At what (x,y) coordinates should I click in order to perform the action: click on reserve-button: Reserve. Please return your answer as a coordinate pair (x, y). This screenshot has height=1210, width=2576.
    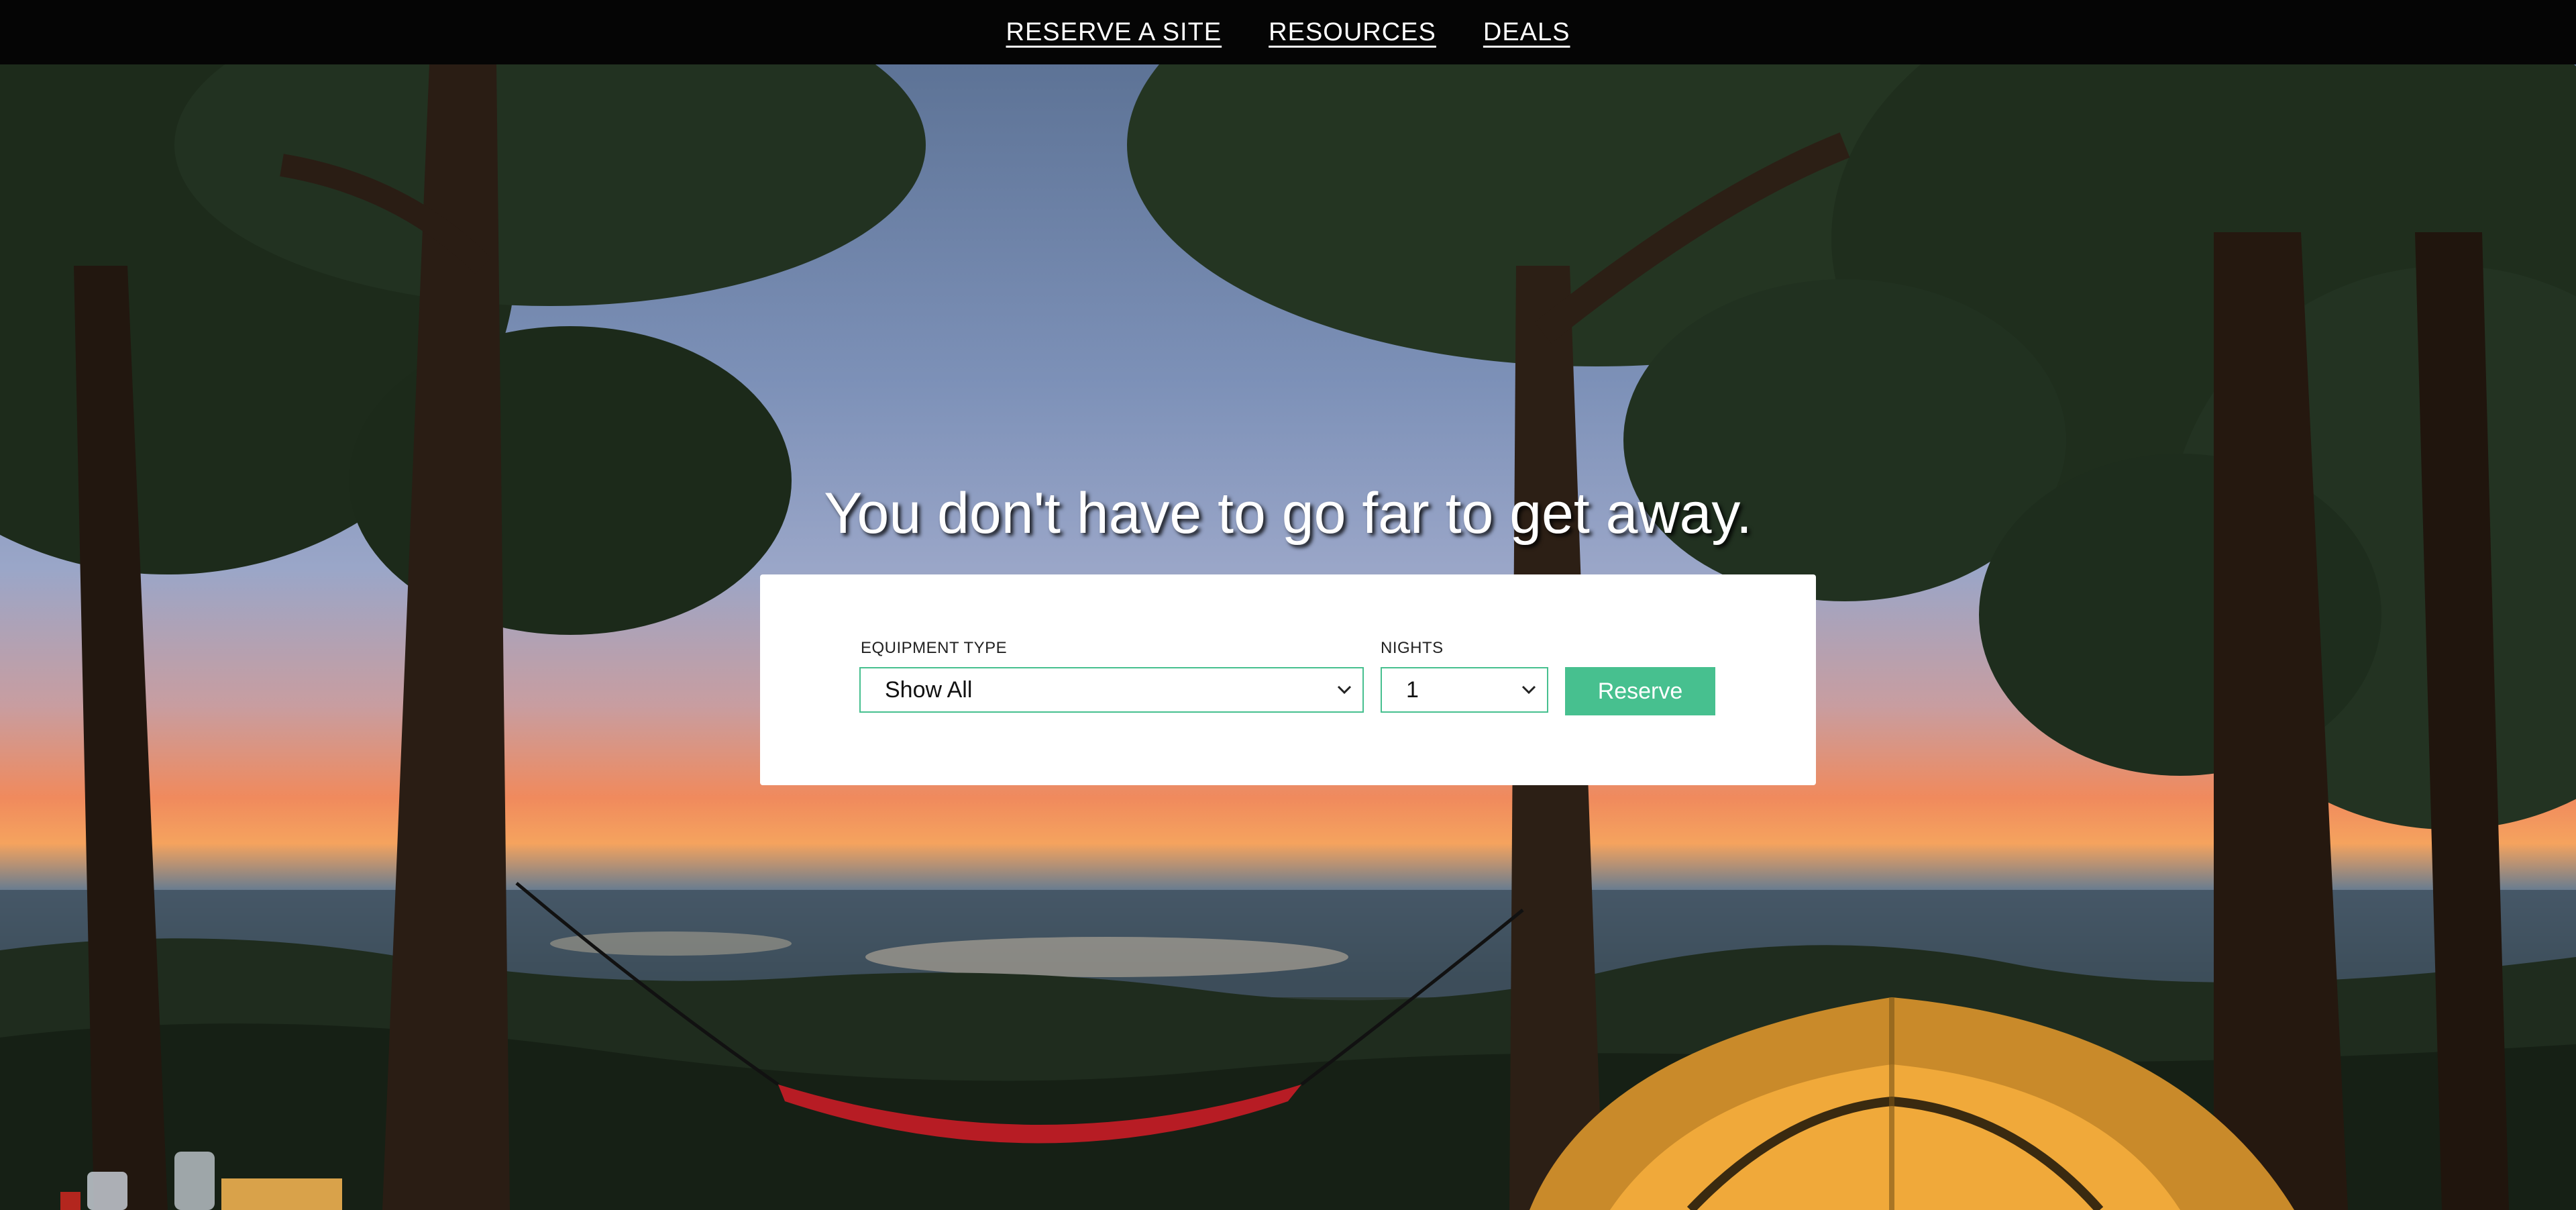
    Looking at the image, I should click on (1640, 691).